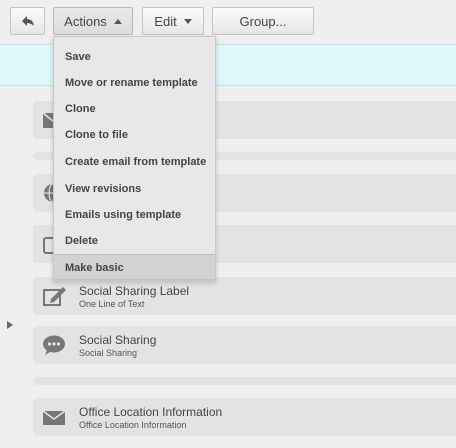  Describe the element at coordinates (10, 325) in the screenshot. I see `expand-arrow-icon` at that location.